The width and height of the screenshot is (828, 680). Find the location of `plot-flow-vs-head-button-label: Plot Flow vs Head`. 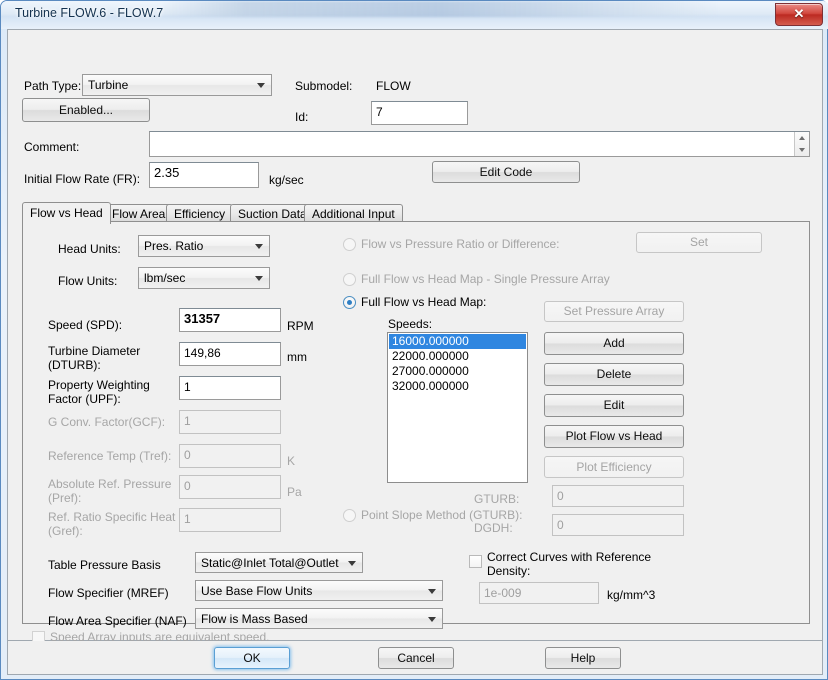

plot-flow-vs-head-button-label: Plot Flow vs Head is located at coordinates (614, 436).